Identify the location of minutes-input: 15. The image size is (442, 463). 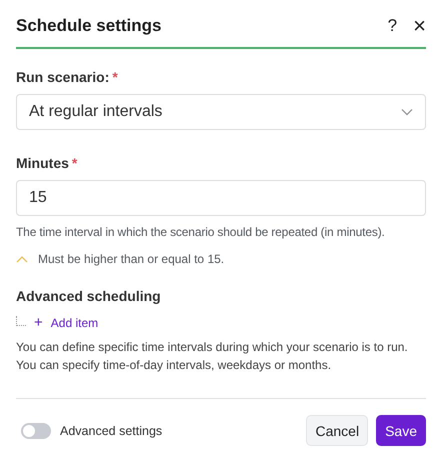
(221, 198).